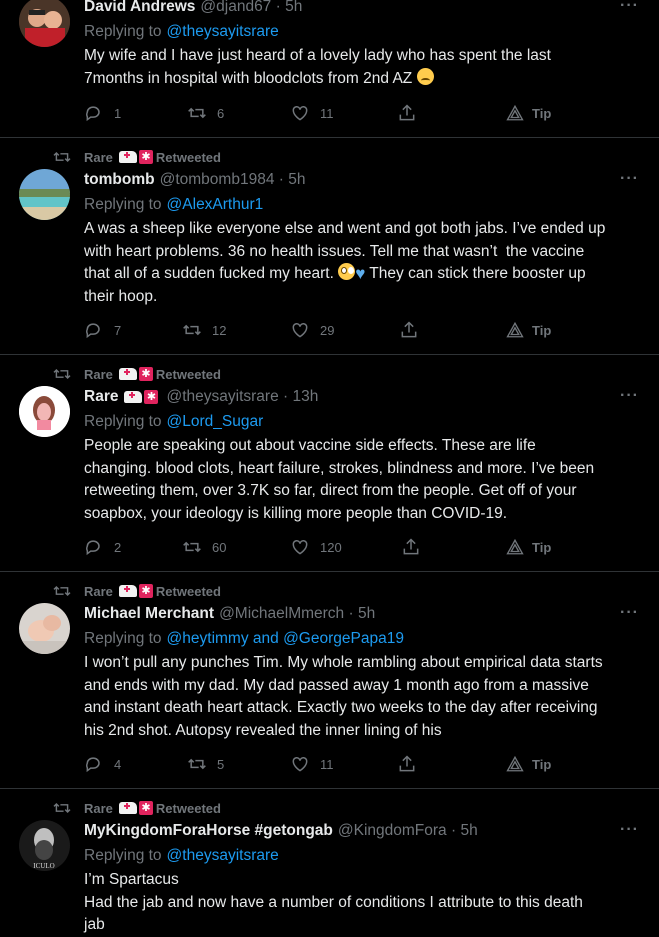 The height and width of the screenshot is (937, 659). Describe the element at coordinates (101, 397) in the screenshot. I see `author-name: Rare` at that location.